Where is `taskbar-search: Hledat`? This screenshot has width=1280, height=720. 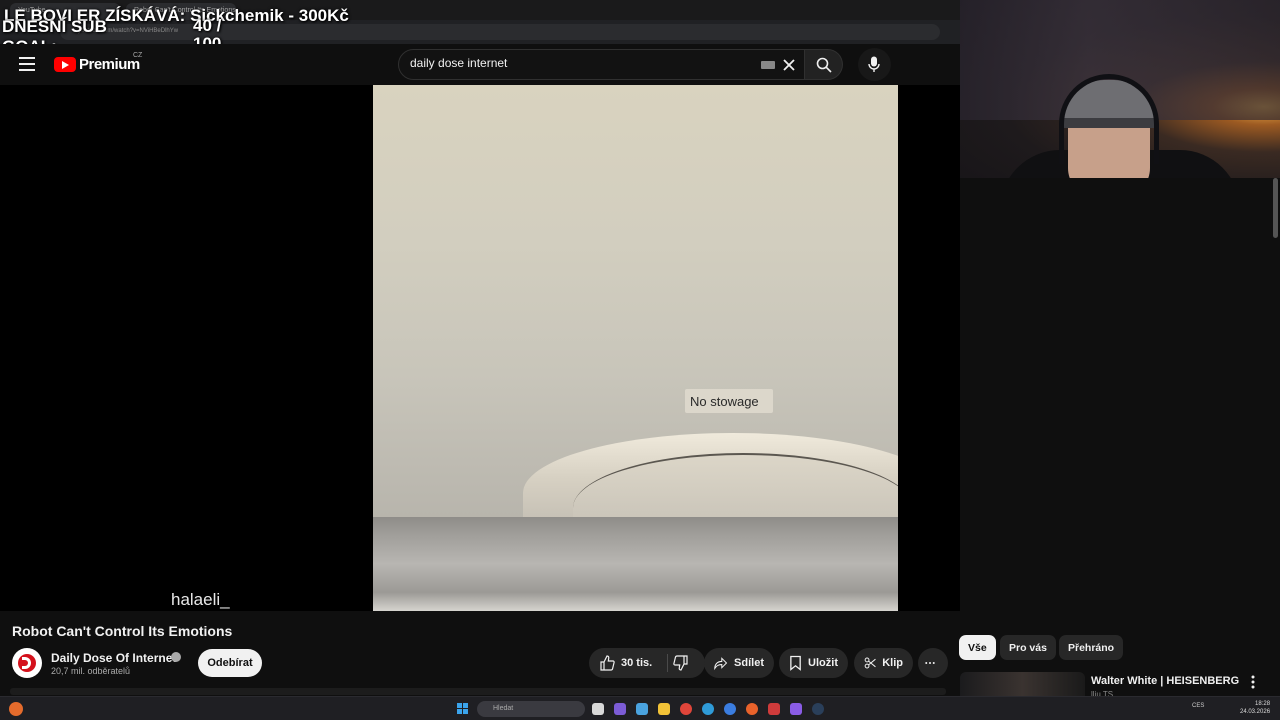
taskbar-search: Hledat is located at coordinates (531, 709).